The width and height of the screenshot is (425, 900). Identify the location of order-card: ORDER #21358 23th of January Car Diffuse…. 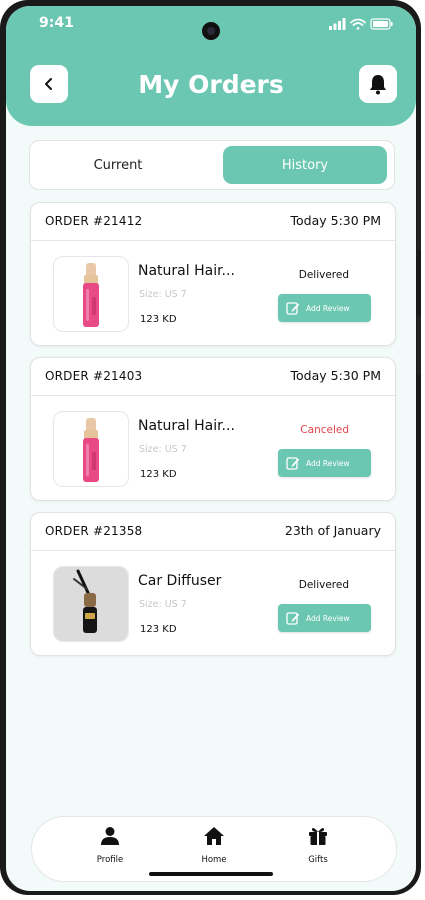
(213, 584).